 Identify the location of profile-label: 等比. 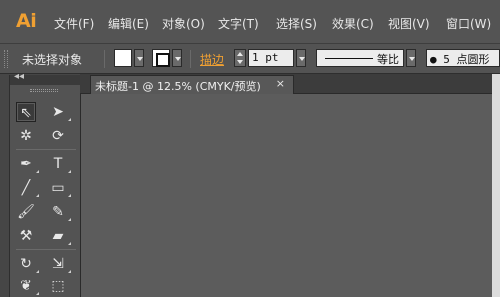
(388, 59).